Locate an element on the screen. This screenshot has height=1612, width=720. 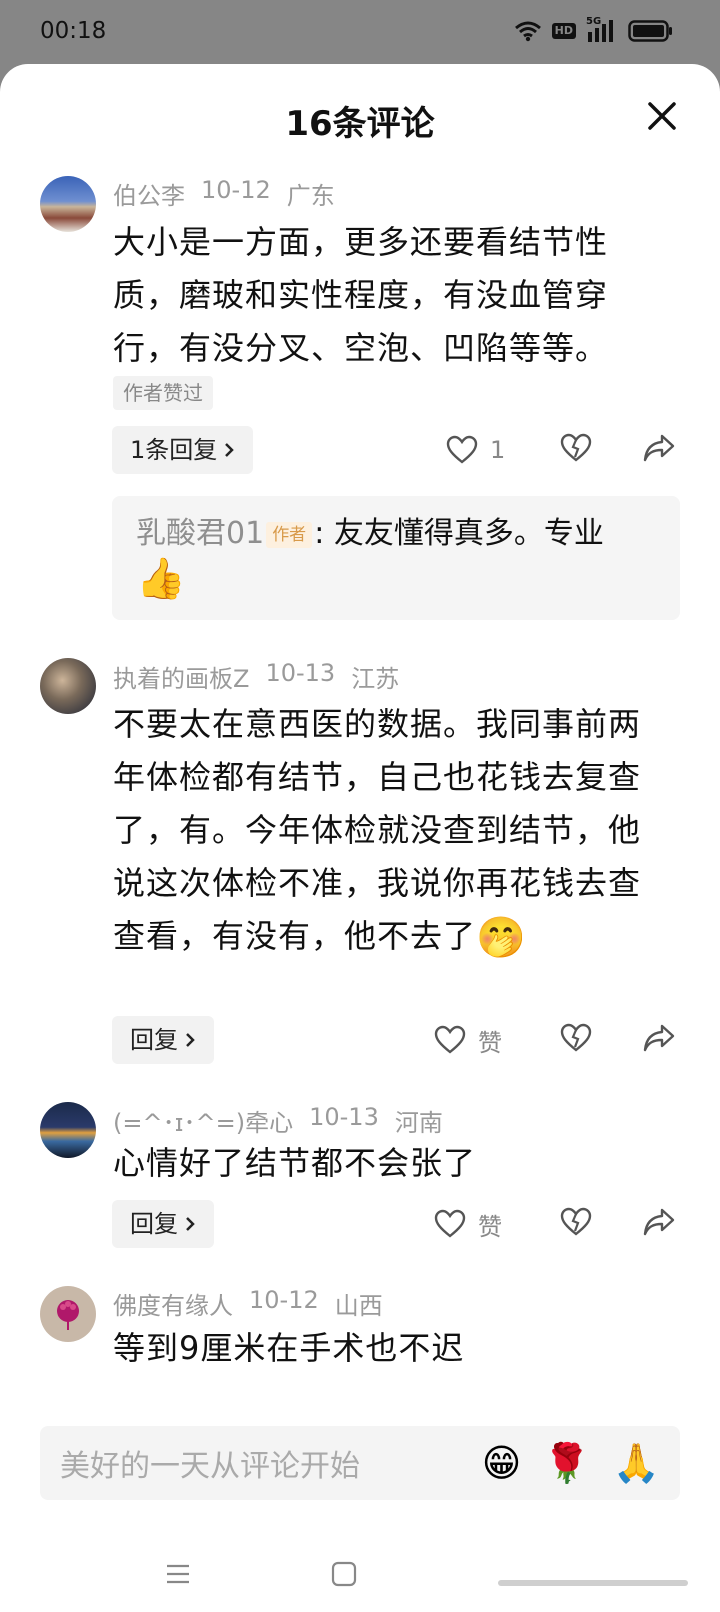
menu-icon is located at coordinates (178, 1574).